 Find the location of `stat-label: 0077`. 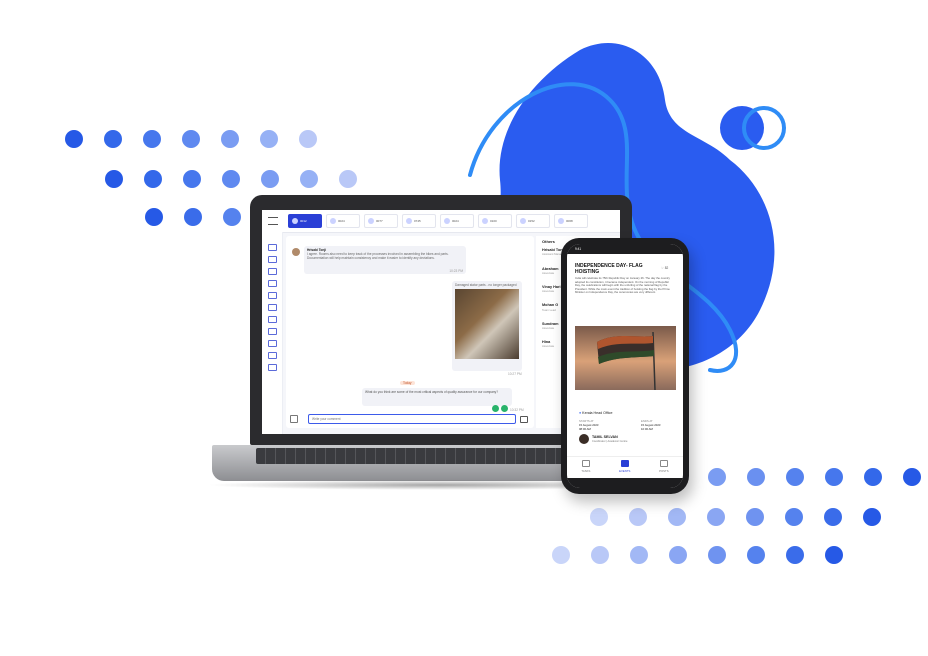

stat-label: 0077 is located at coordinates (379, 221).